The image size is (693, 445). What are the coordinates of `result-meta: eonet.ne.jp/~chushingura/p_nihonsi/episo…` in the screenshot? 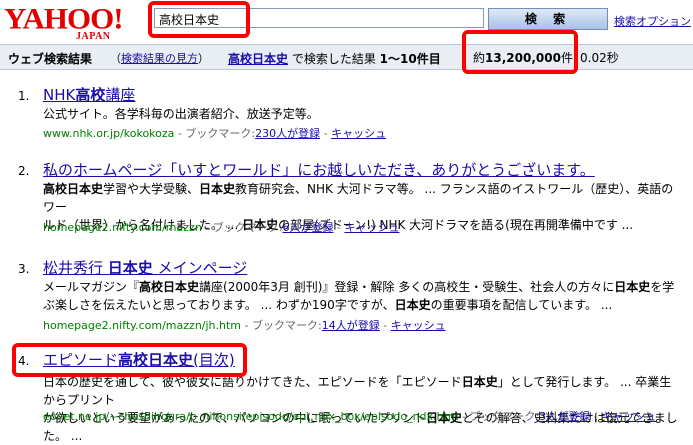 It's located at (350, 416).